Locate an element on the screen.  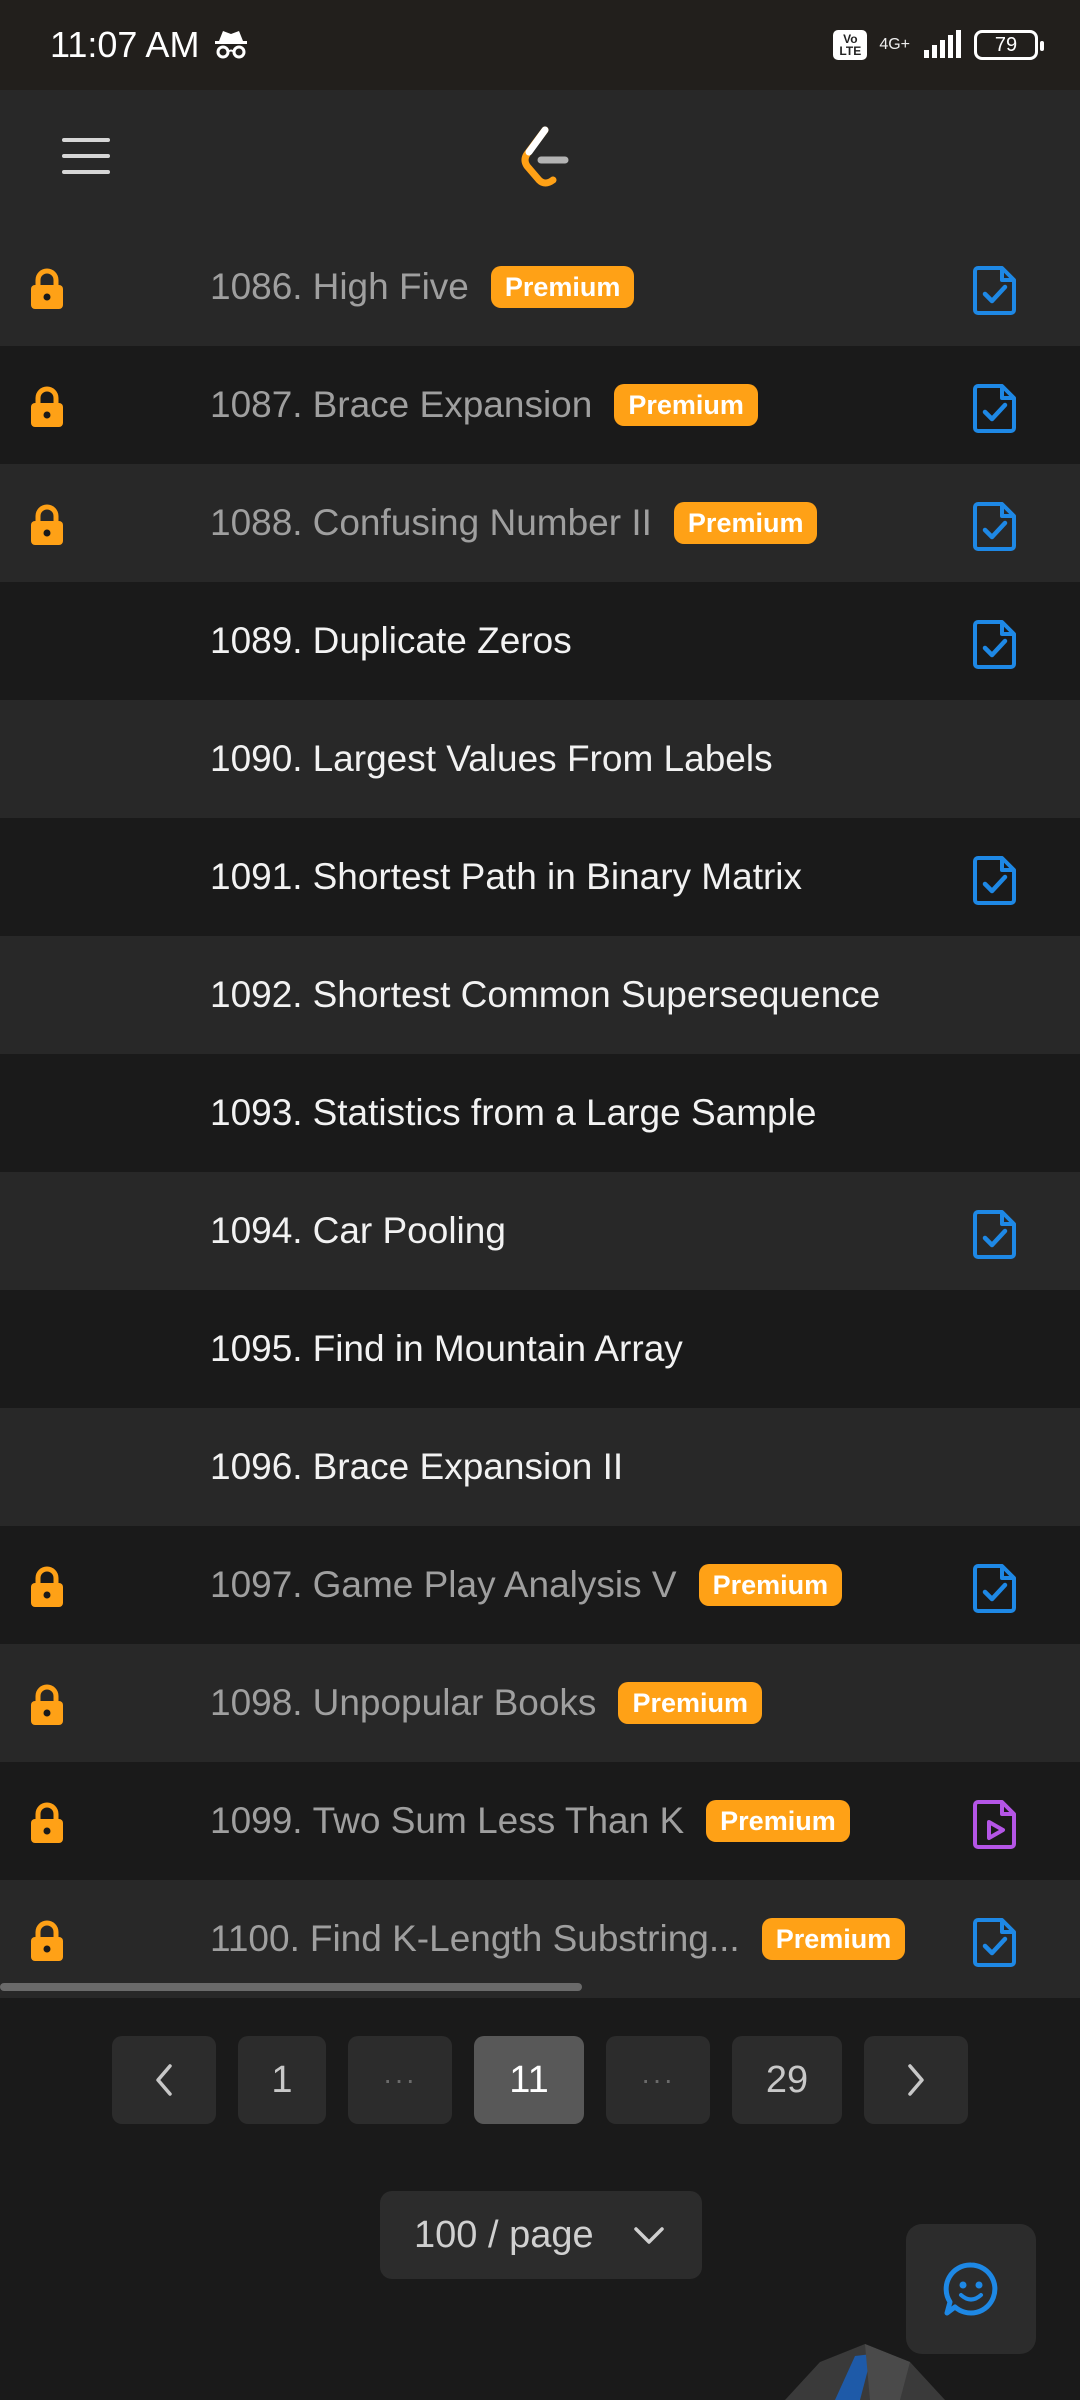
problem-row: 1100. Find K-Length Substring... Premium is located at coordinates (540, 1939).